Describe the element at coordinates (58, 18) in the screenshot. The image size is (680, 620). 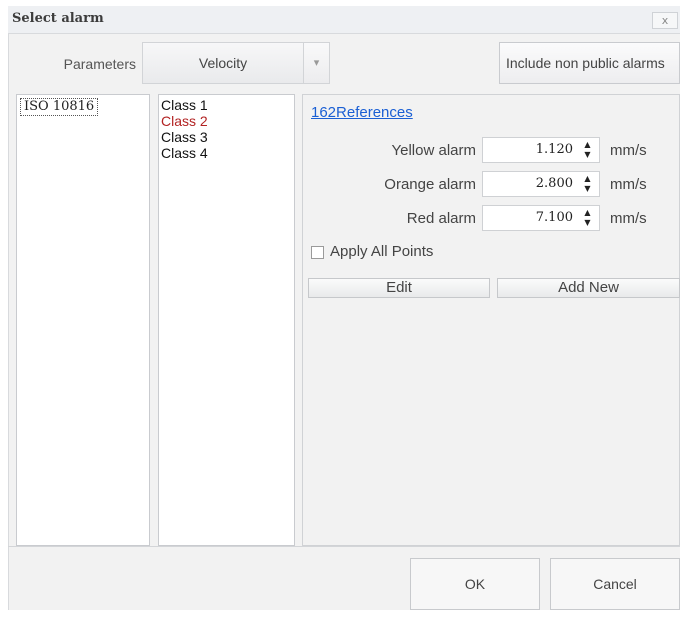
I see `window-title: Select alarm` at that location.